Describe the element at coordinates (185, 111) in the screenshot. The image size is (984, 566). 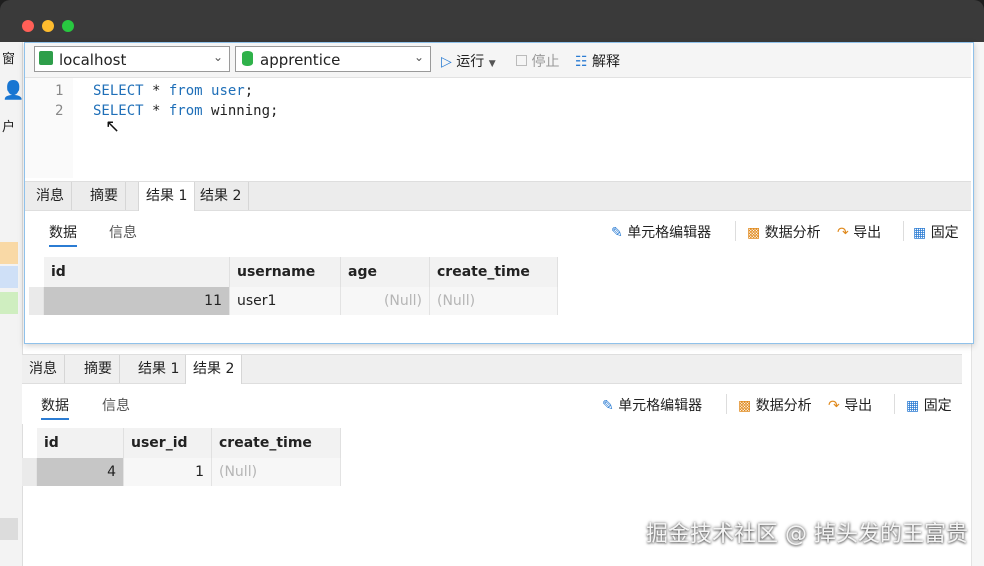
I see `code-line: SELECT * from winning;` at that location.